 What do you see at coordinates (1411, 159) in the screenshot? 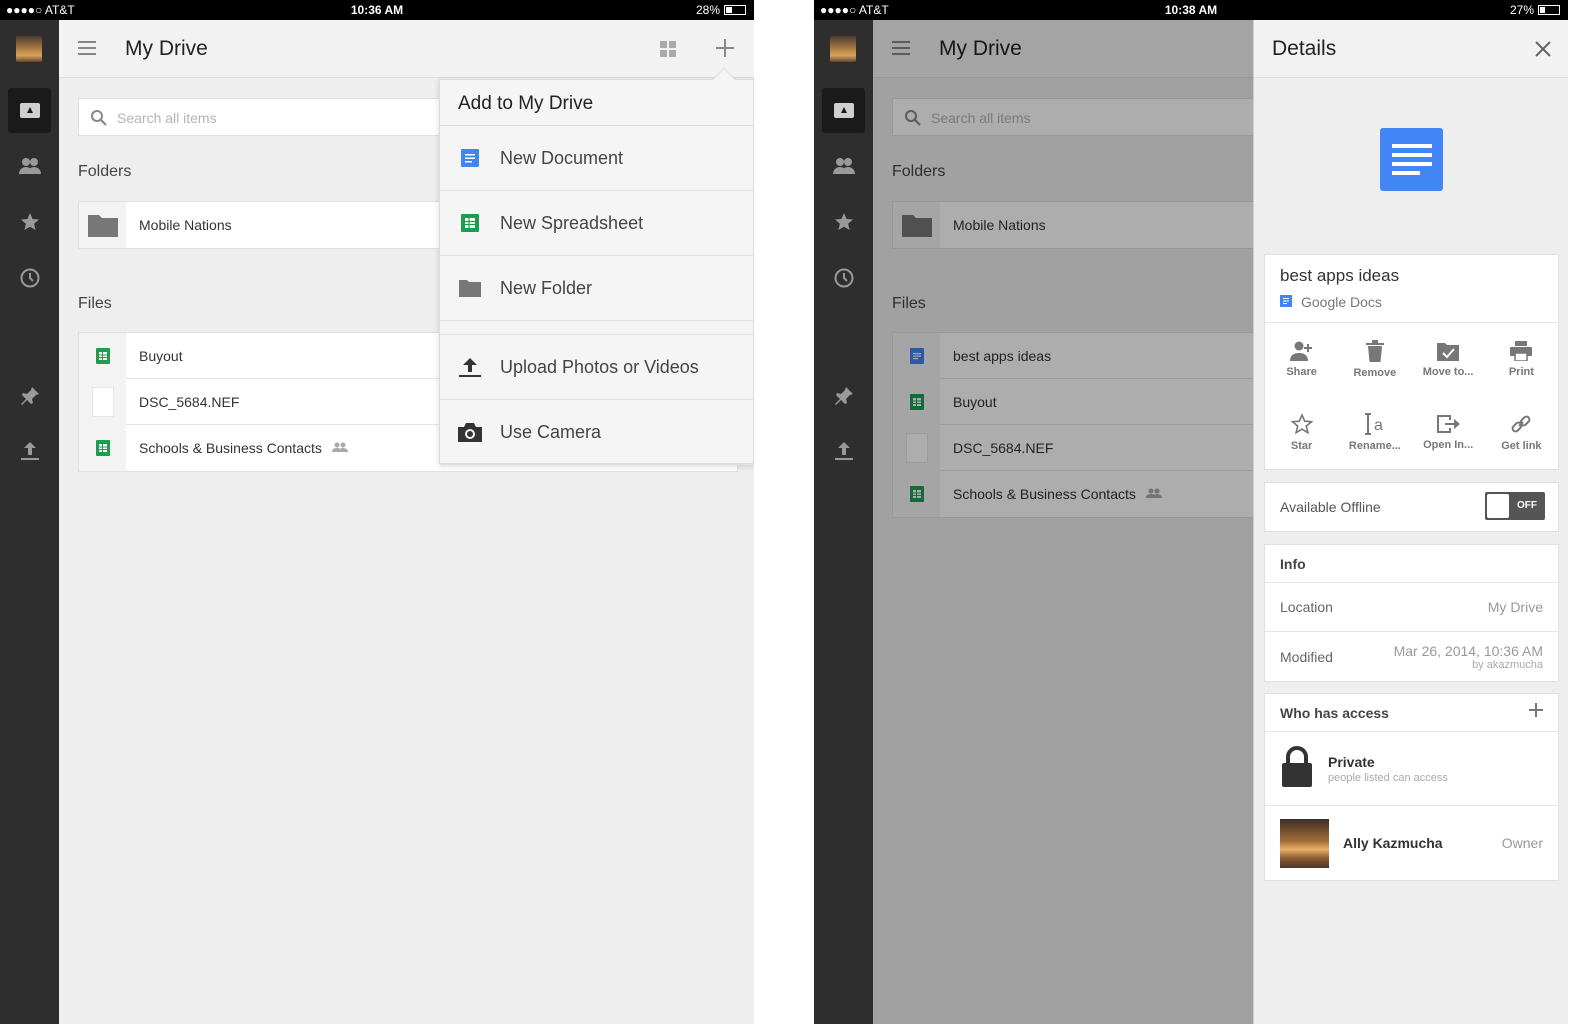
I see `document-preview-icon` at bounding box center [1411, 159].